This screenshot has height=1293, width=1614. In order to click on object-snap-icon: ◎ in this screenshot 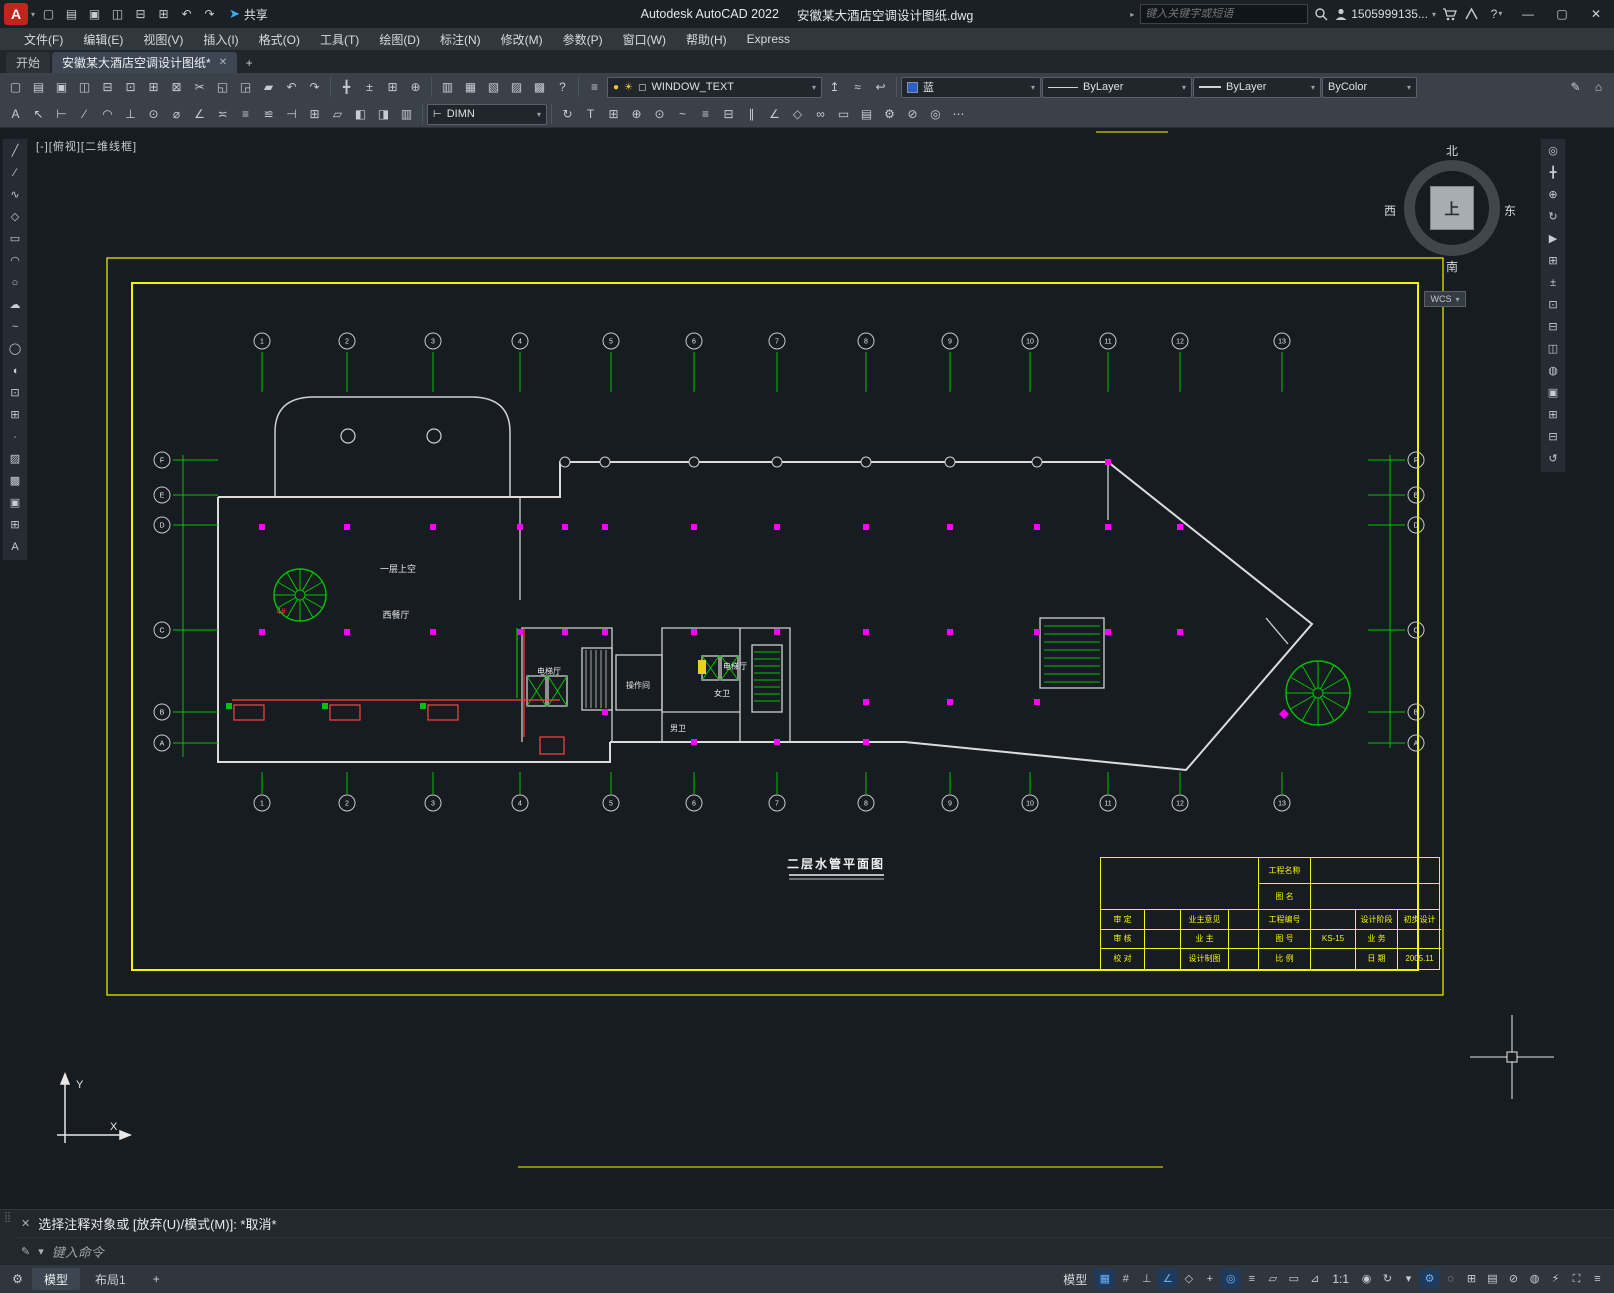, I will do `click(935, 114)`.